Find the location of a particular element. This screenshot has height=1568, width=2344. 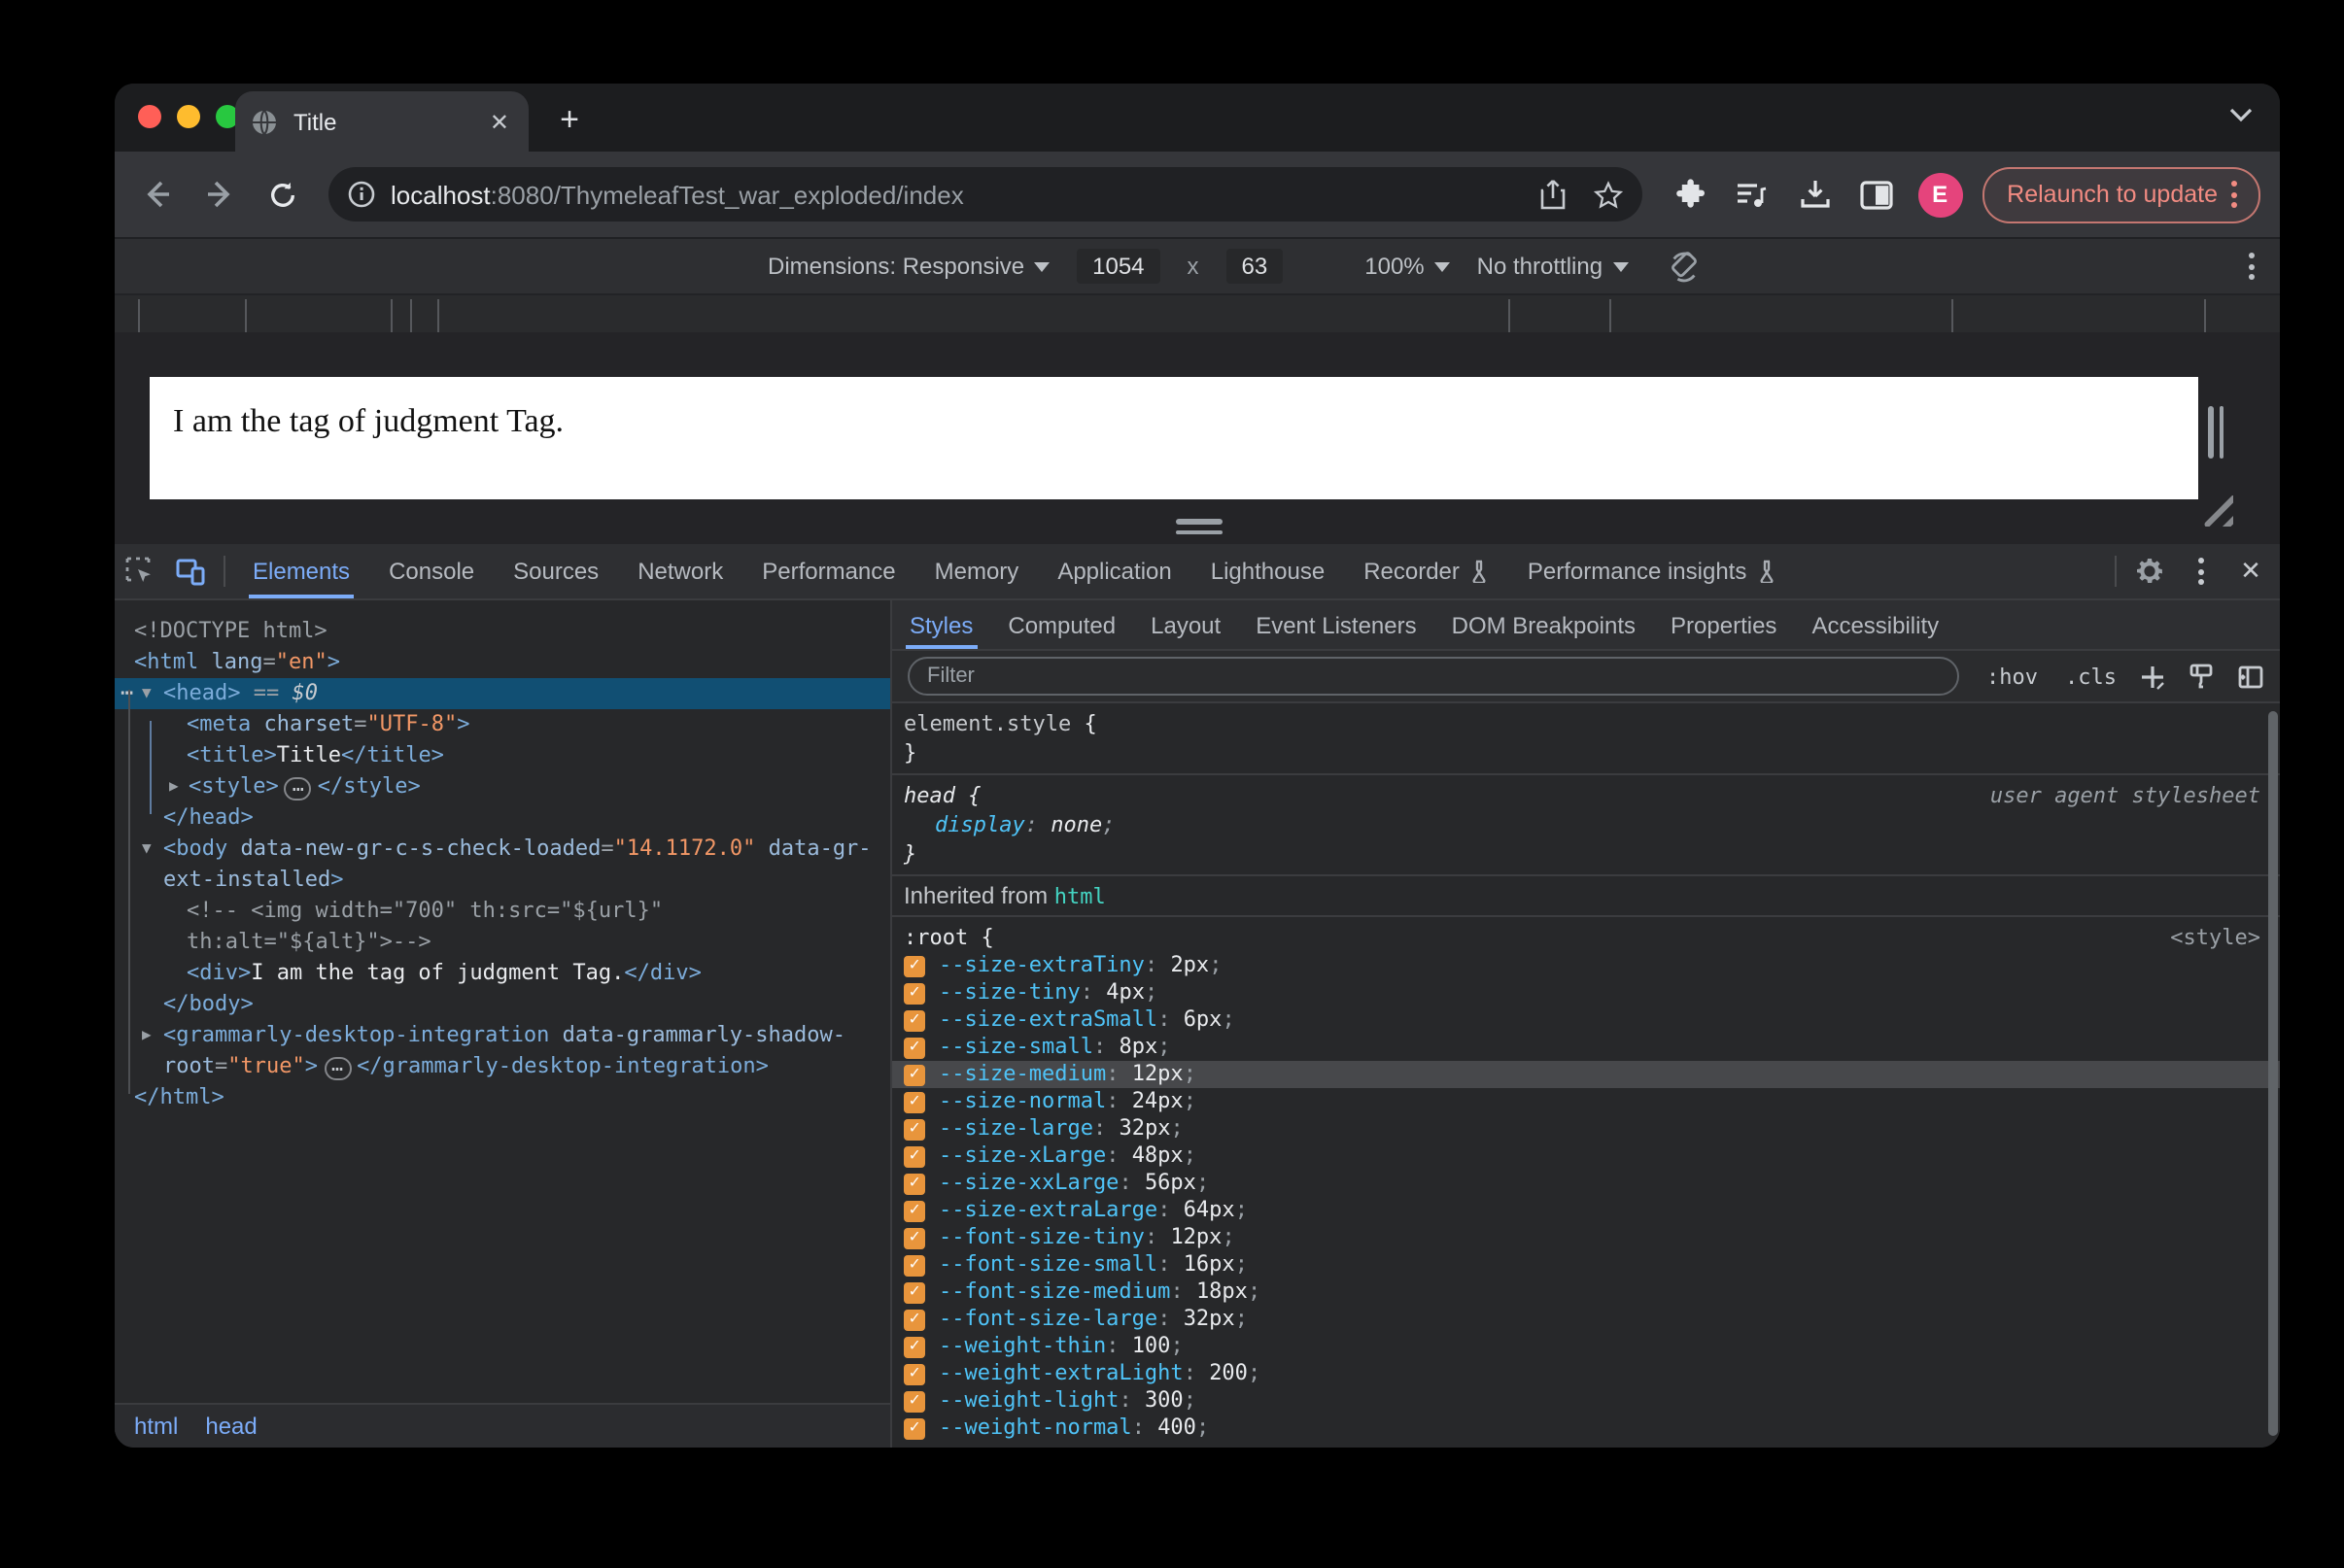

css-property-row: ✓ --weight-extraLight: 200; is located at coordinates (1586, 1373).